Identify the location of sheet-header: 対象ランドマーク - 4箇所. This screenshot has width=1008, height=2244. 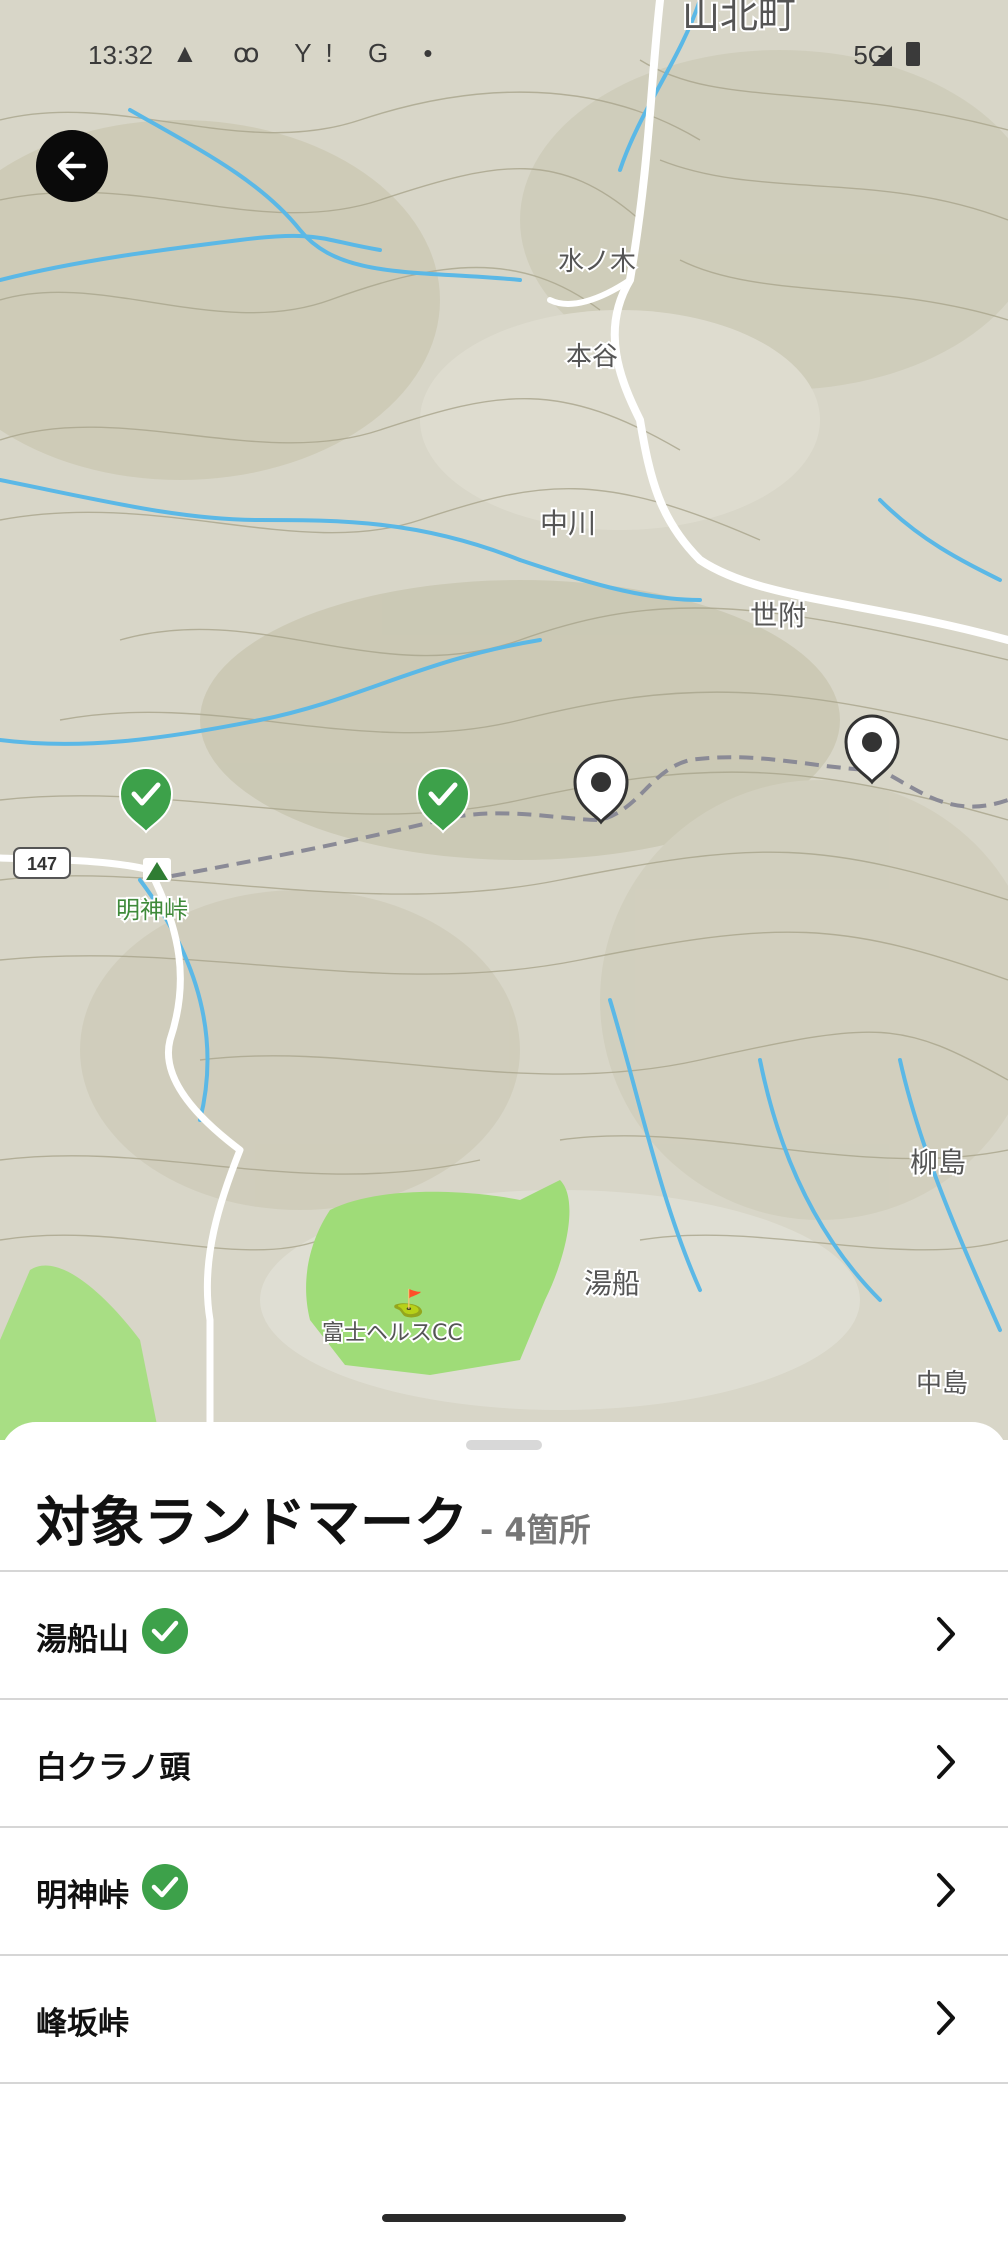
(313, 1518).